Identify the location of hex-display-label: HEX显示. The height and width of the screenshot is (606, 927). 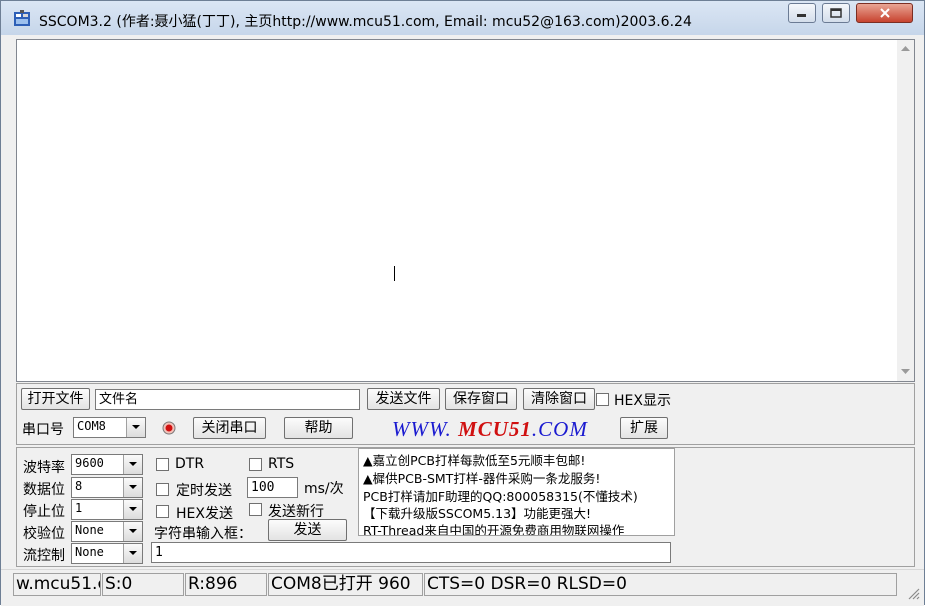
(642, 401).